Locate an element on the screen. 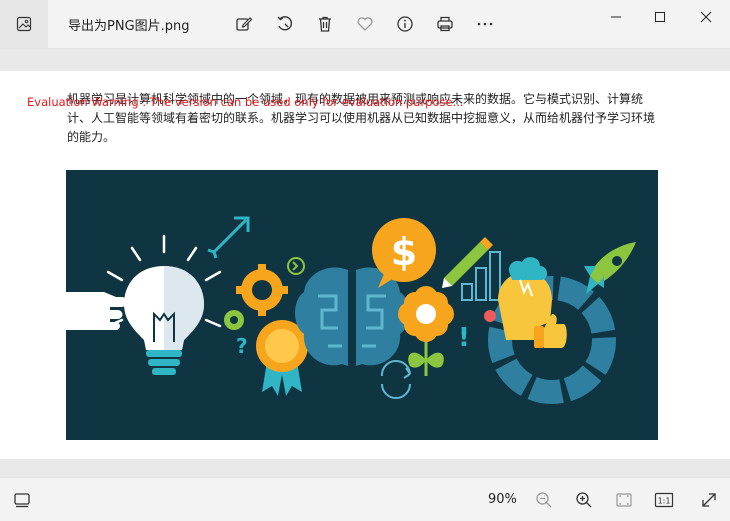  rotate-icon is located at coordinates (285, 23).